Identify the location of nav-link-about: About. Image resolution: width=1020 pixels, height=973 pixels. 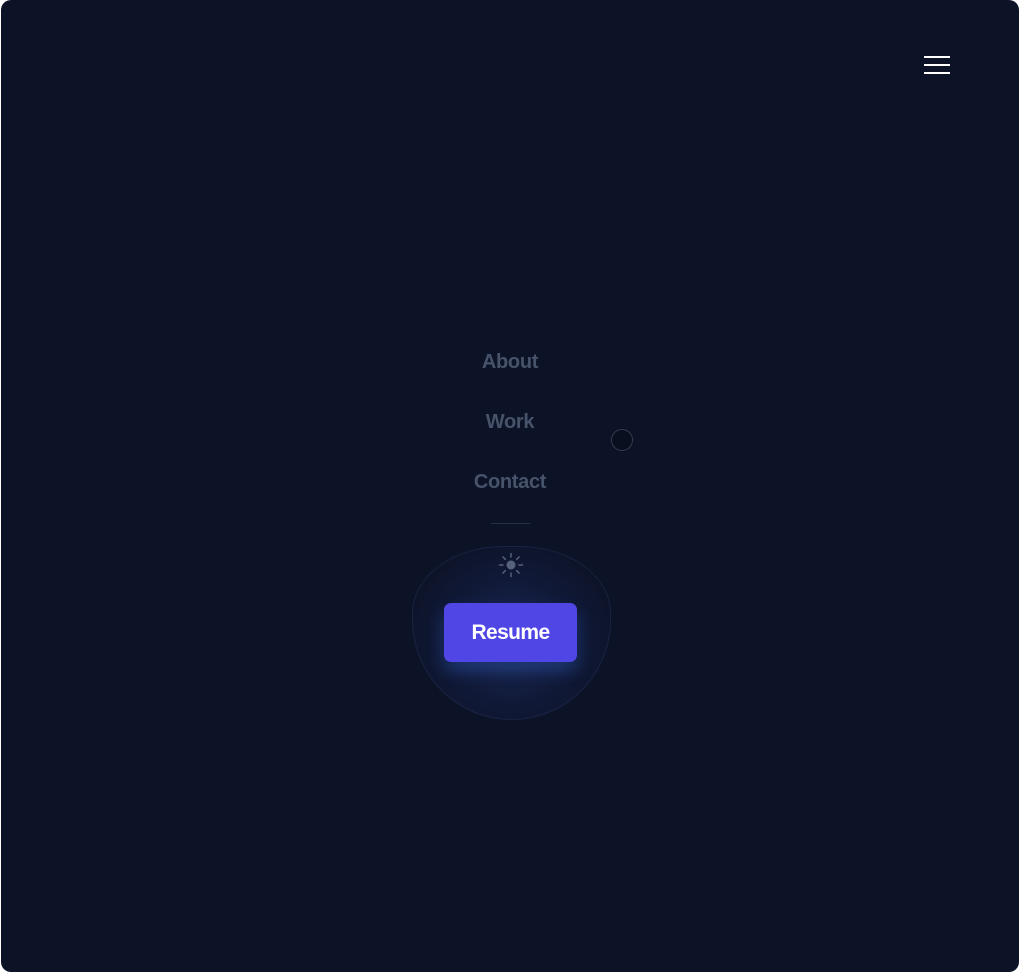
(510, 362).